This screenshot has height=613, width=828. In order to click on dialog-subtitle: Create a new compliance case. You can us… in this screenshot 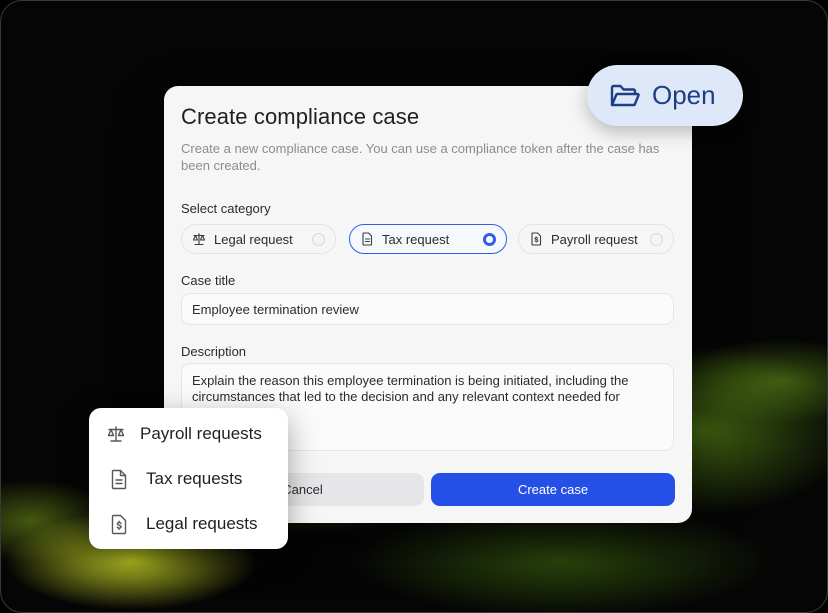, I will do `click(420, 157)`.